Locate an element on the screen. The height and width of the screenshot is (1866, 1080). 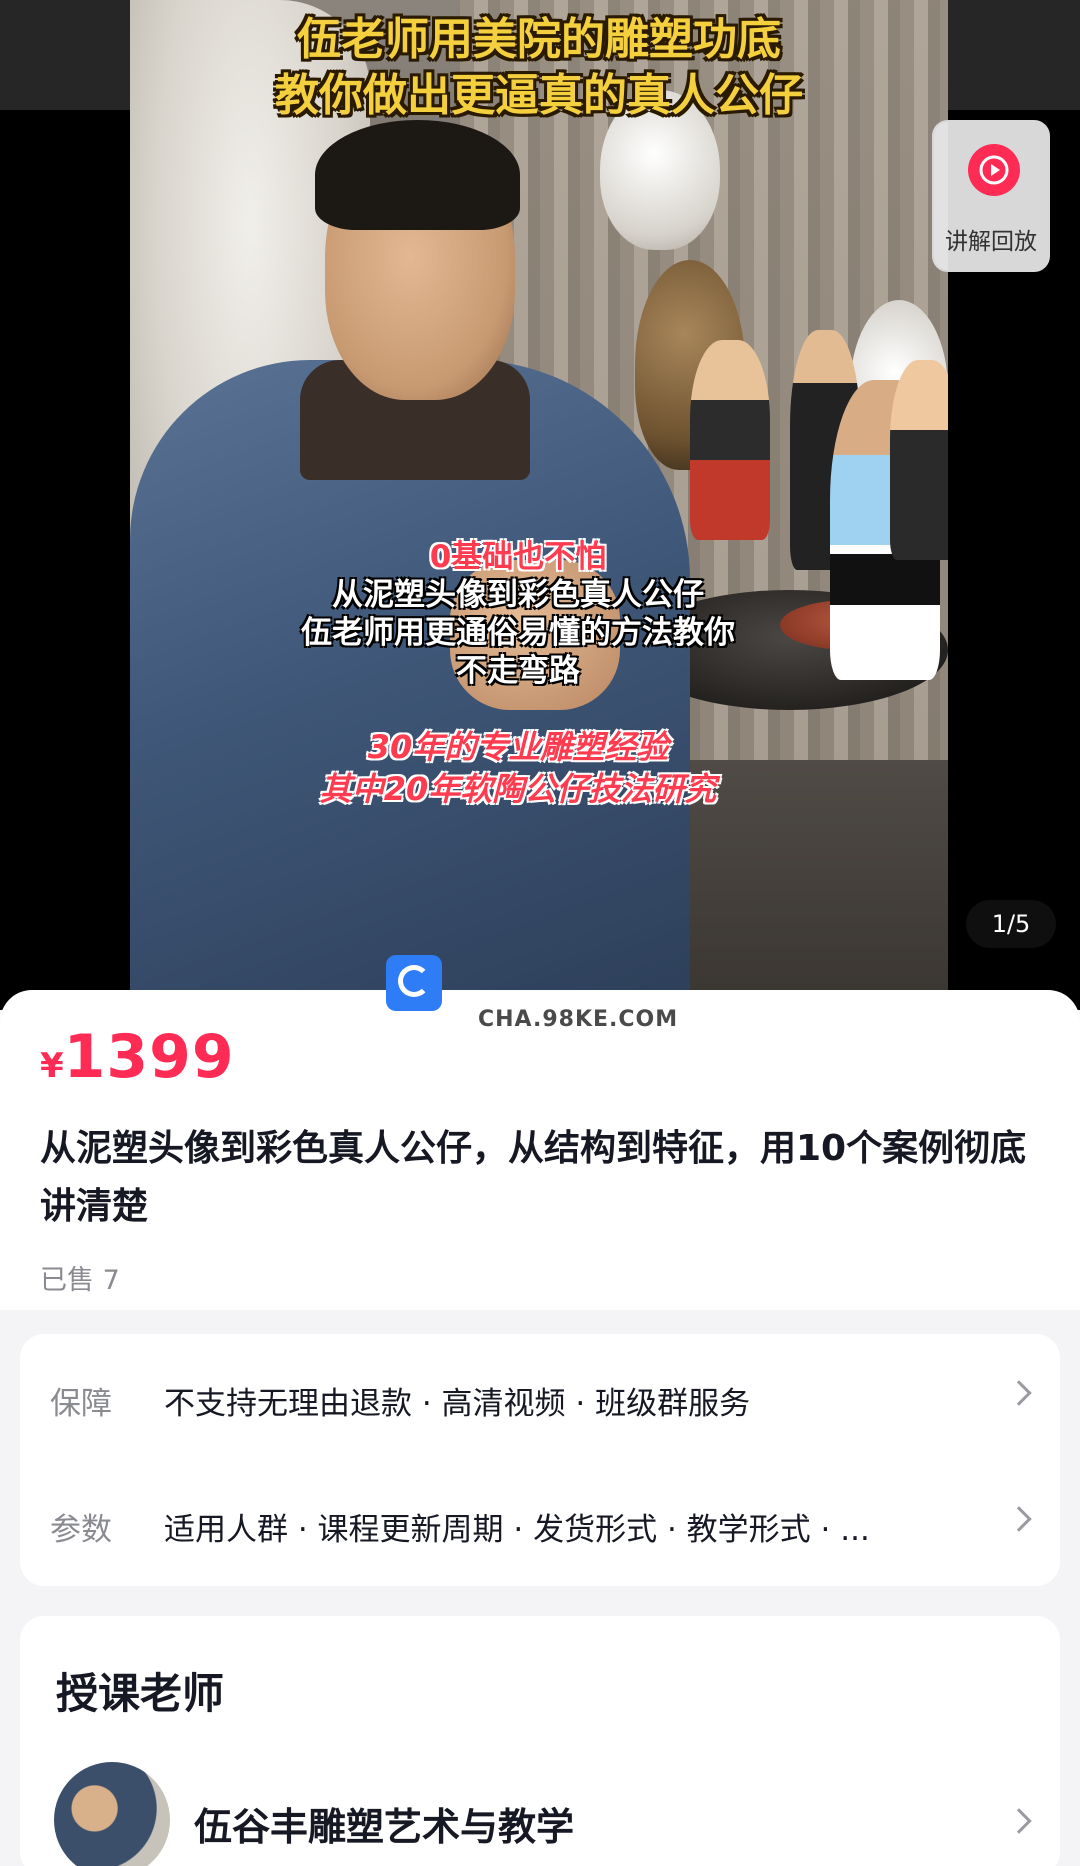
replay-label: 讲解回放 is located at coordinates (991, 242).